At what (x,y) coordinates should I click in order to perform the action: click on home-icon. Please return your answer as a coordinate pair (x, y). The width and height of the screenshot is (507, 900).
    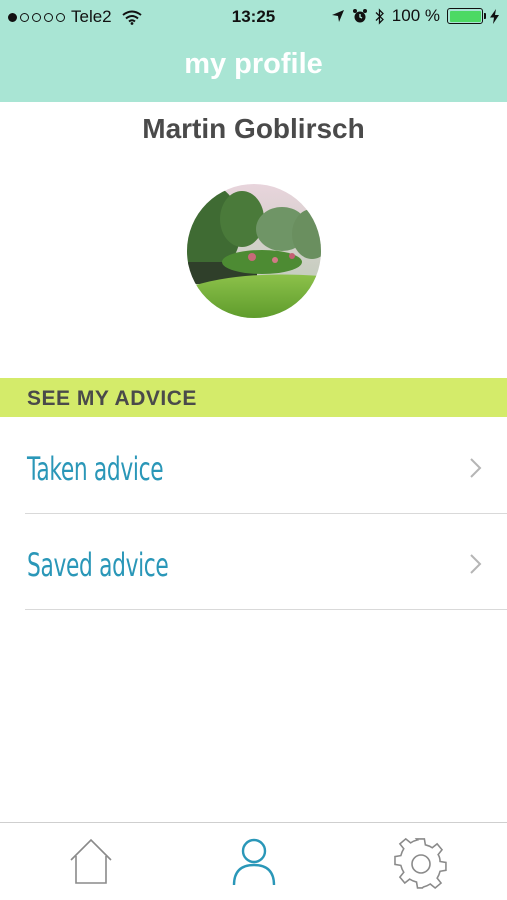
    Looking at the image, I should click on (91, 861).